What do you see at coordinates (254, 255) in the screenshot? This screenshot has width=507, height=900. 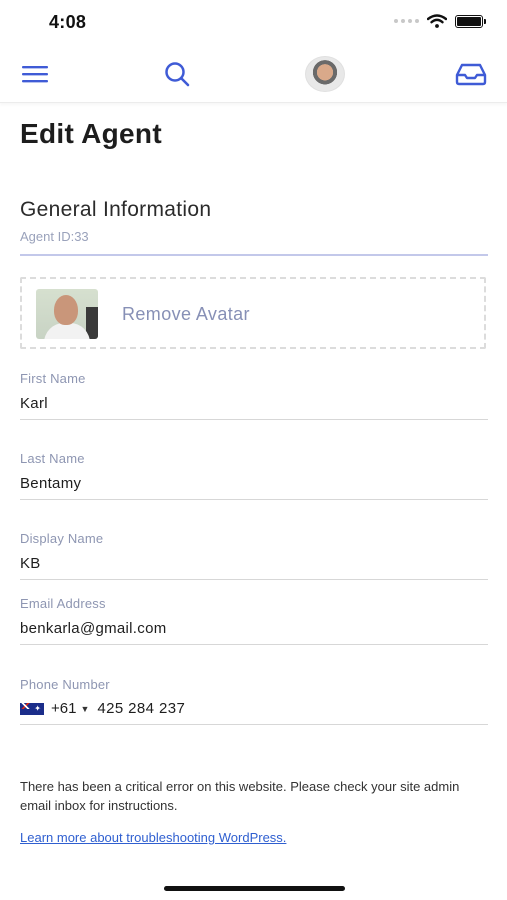 I see `section-divider` at bounding box center [254, 255].